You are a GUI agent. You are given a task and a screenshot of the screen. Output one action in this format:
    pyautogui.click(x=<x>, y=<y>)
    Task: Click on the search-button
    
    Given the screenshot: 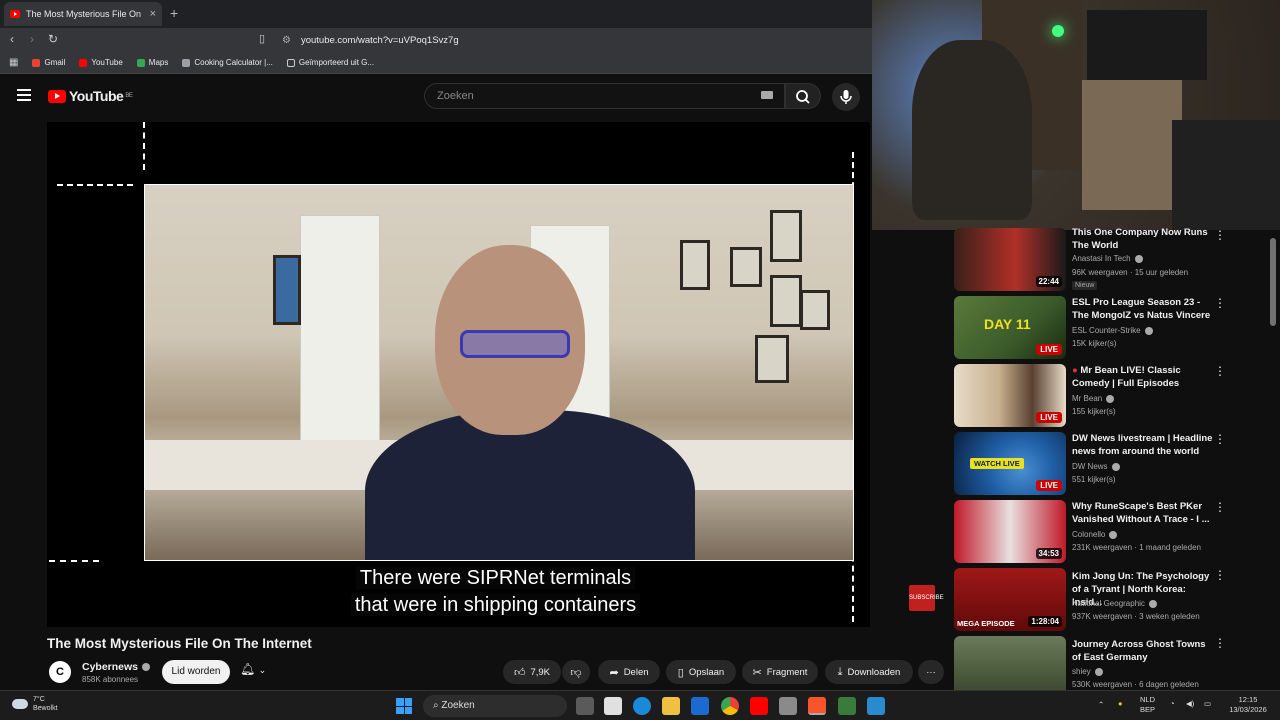 What is the action you would take?
    pyautogui.click(x=803, y=96)
    